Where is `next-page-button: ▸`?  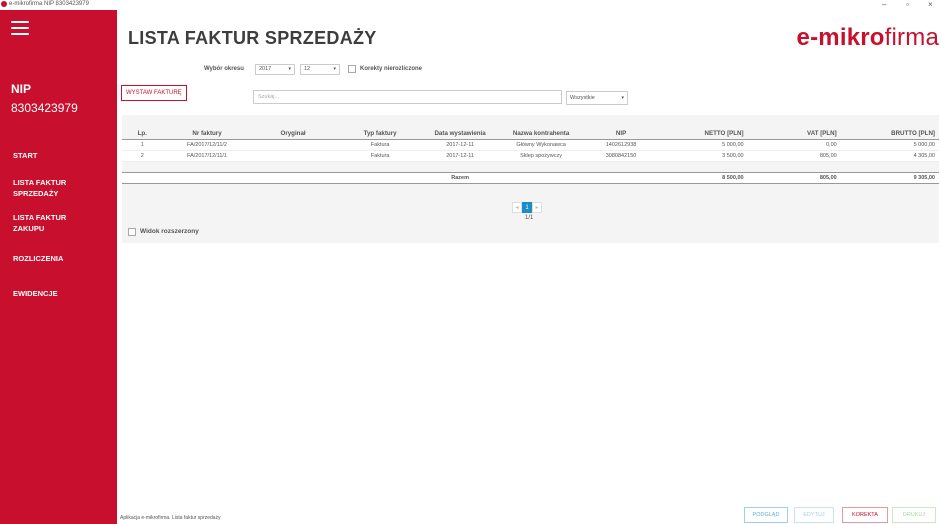
next-page-button: ▸ is located at coordinates (537, 207).